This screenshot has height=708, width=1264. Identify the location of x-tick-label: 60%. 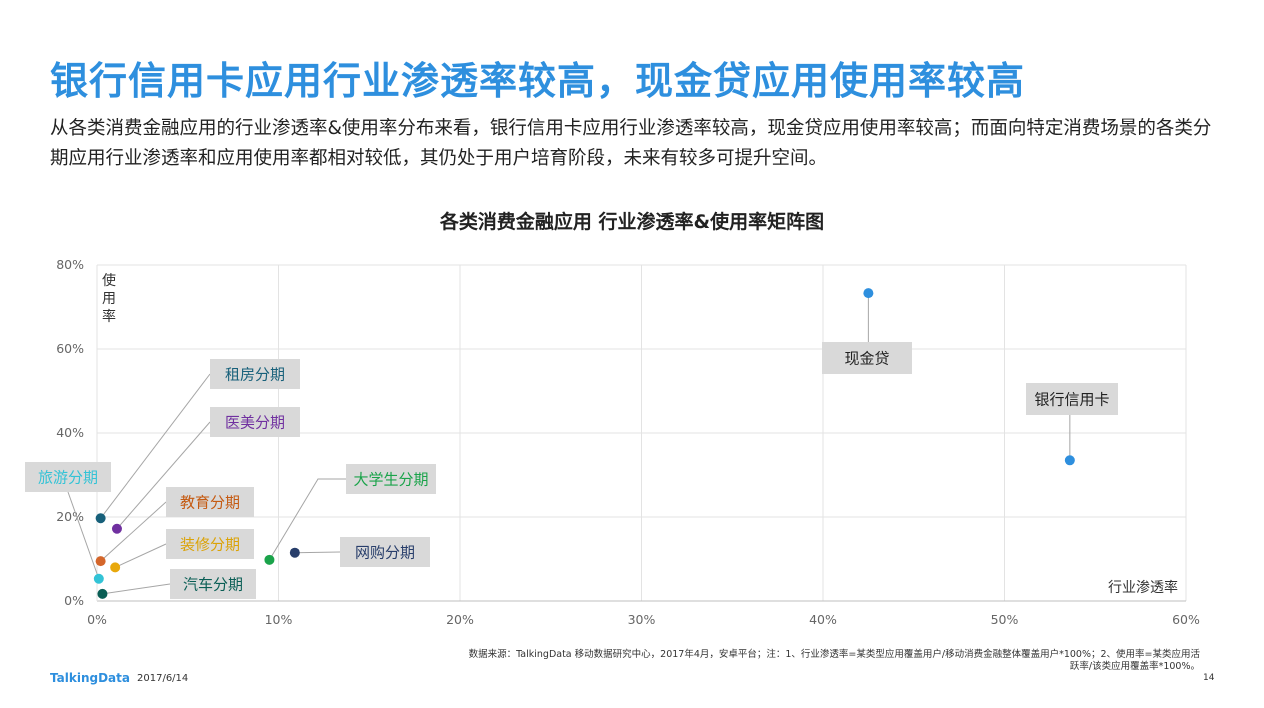
(1186, 619).